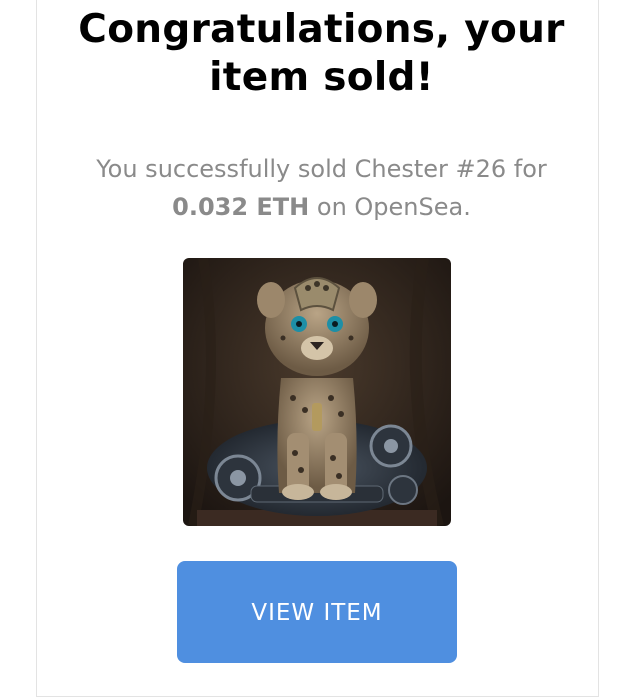 This screenshot has width=643, height=697. Describe the element at coordinates (321, 169) in the screenshot. I see `message-prefix: You successfully sold Chester #26 for` at that location.